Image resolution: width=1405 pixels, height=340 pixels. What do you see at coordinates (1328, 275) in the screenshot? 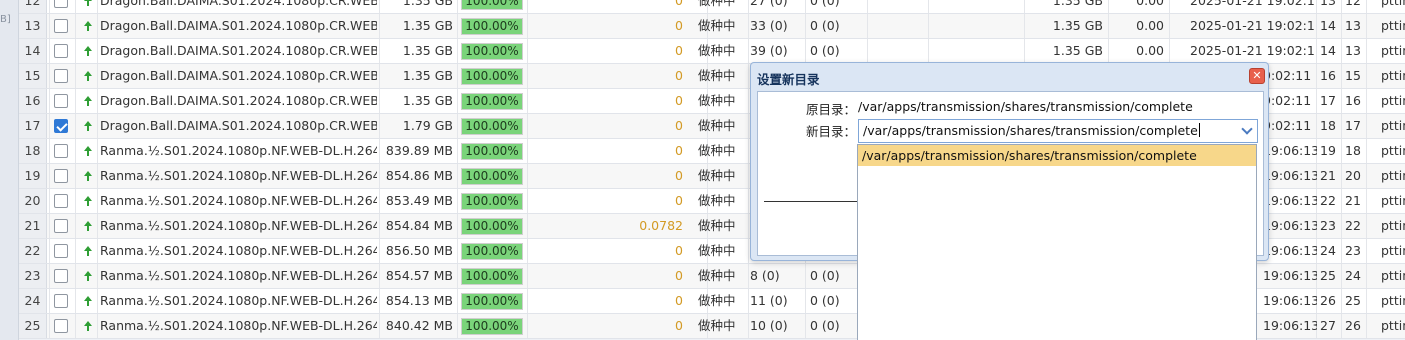
I see `queue-number: 25` at bounding box center [1328, 275].